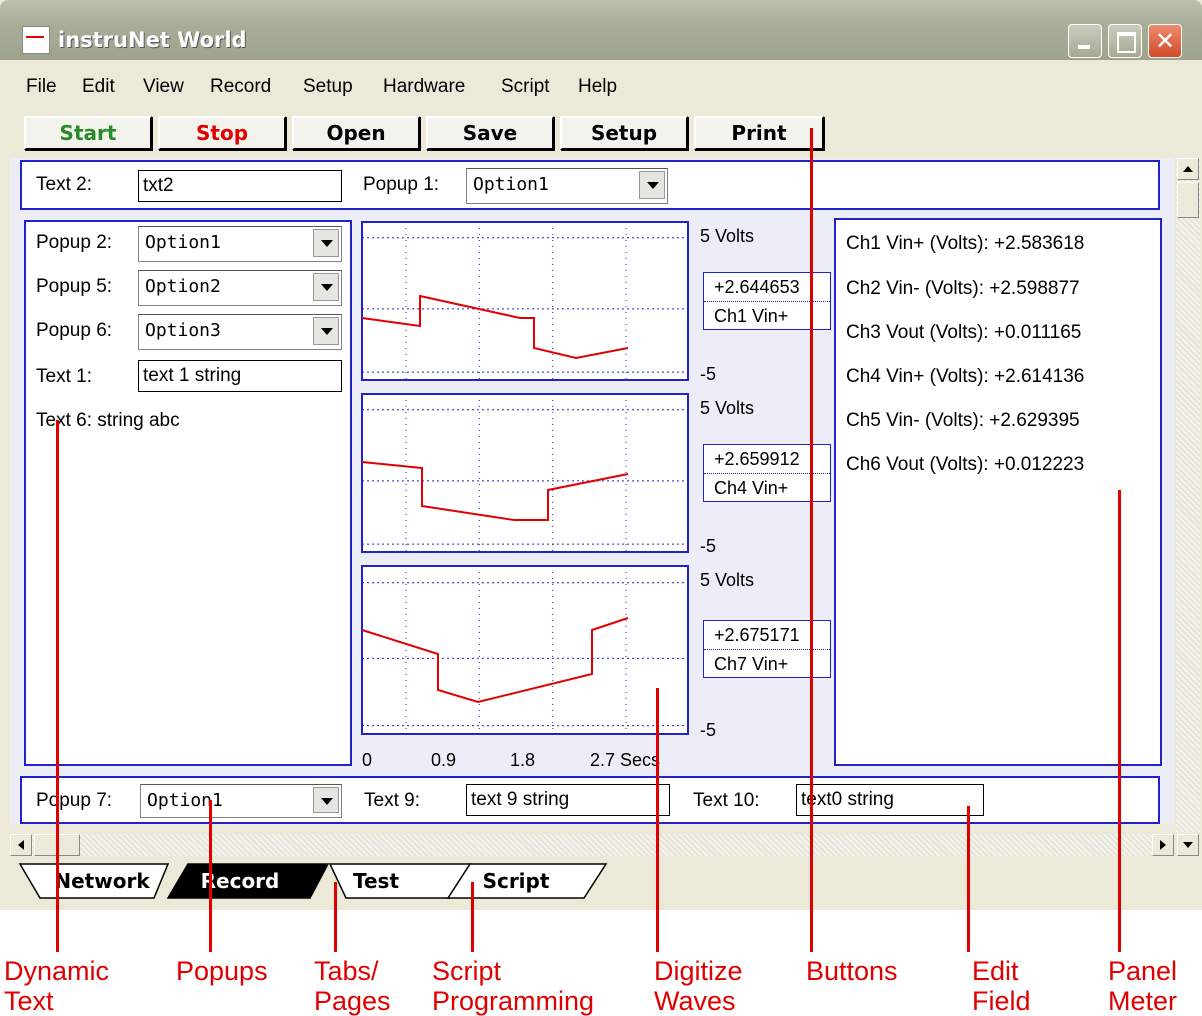 This screenshot has width=1202, height=1016. I want to click on meter-line: Ch1 Vin+ (Volts): +2.583618, so click(965, 243).